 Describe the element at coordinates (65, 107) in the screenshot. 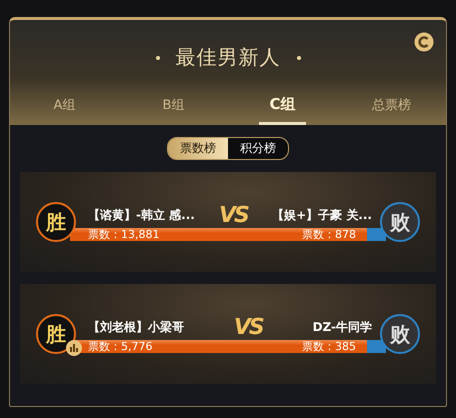

I see `group-tab: A组` at that location.